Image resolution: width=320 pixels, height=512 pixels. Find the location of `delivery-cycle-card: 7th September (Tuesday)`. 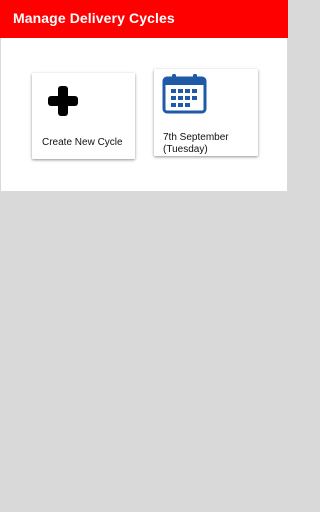

delivery-cycle-card: 7th September (Tuesday) is located at coordinates (206, 112).